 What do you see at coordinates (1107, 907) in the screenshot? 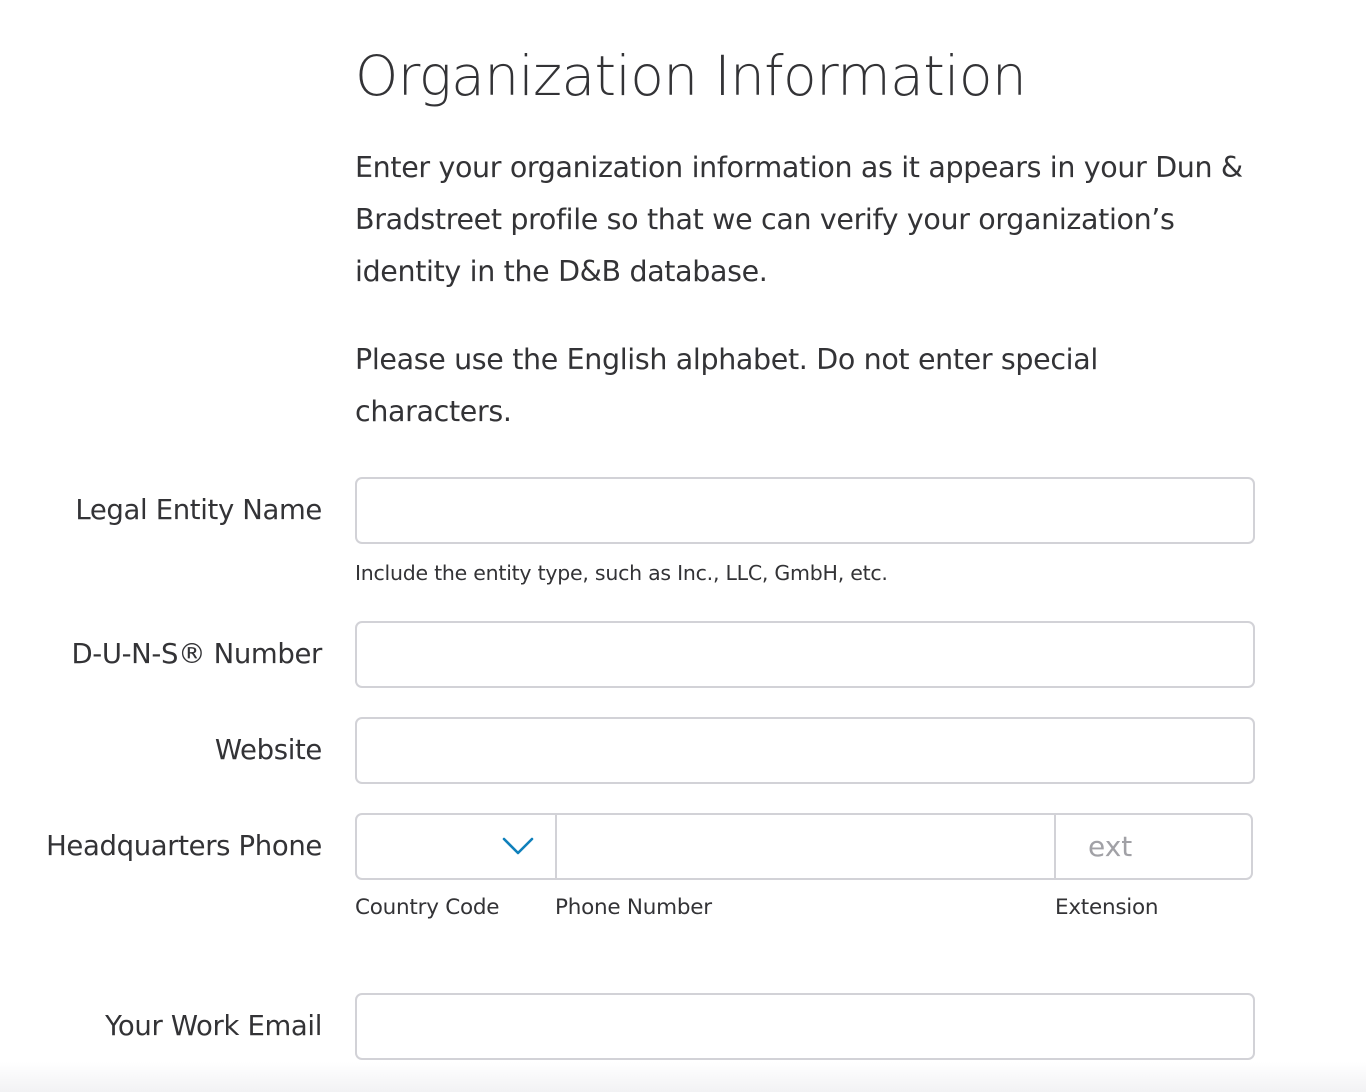
I see `extension-label: Extension` at bounding box center [1107, 907].